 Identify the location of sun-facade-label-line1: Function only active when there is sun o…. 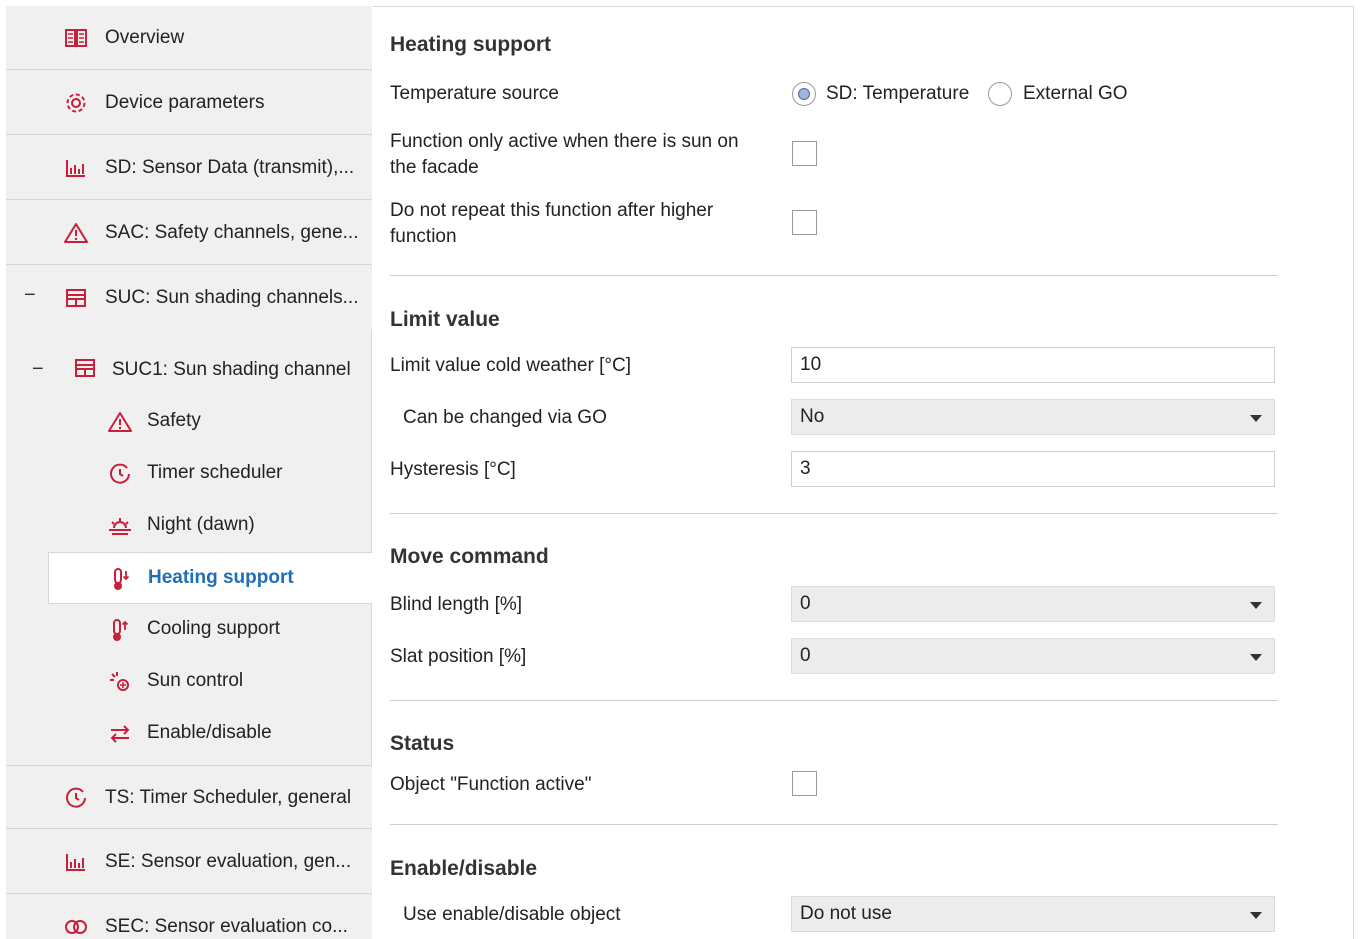
(564, 141).